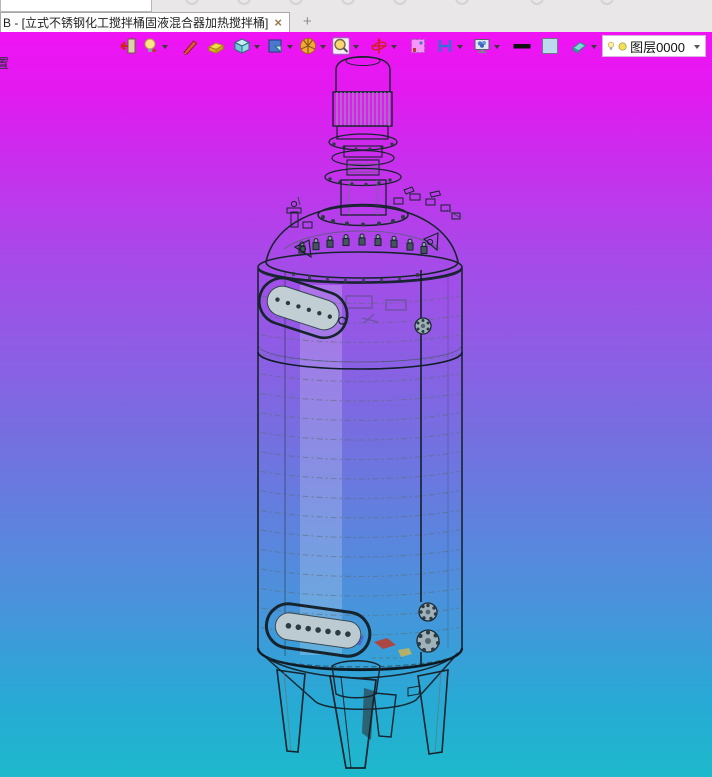  What do you see at coordinates (379, 46) in the screenshot?
I see `crosshair-move-icon` at bounding box center [379, 46].